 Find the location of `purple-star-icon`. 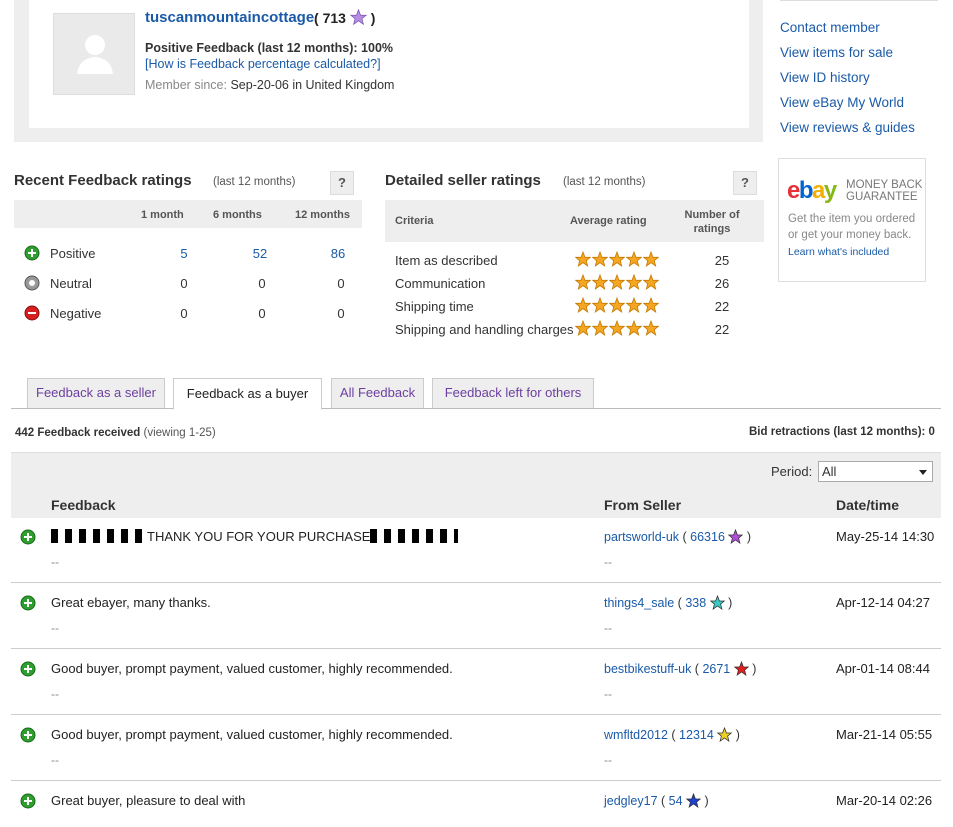

purple-star-icon is located at coordinates (358, 17).